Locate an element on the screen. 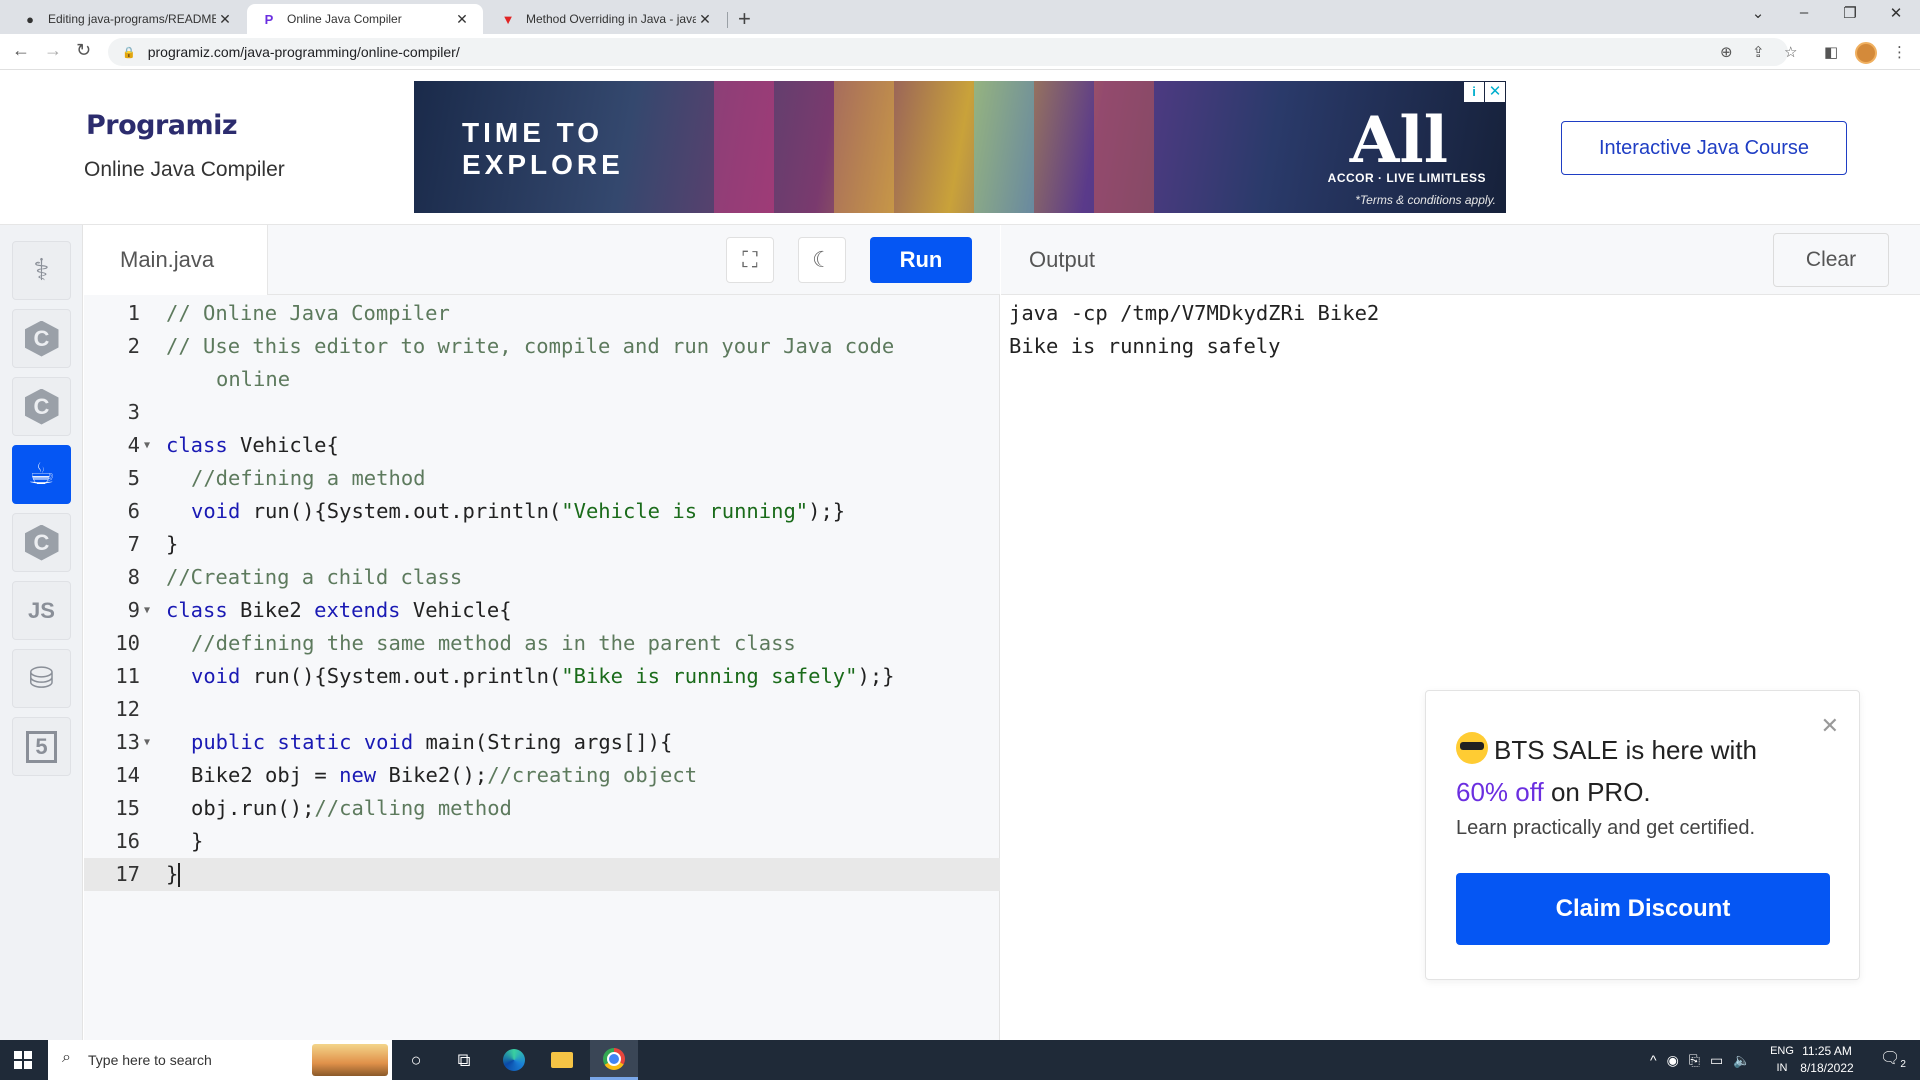 This screenshot has height=1080, width=1920. code-line: 12 is located at coordinates (542, 709).